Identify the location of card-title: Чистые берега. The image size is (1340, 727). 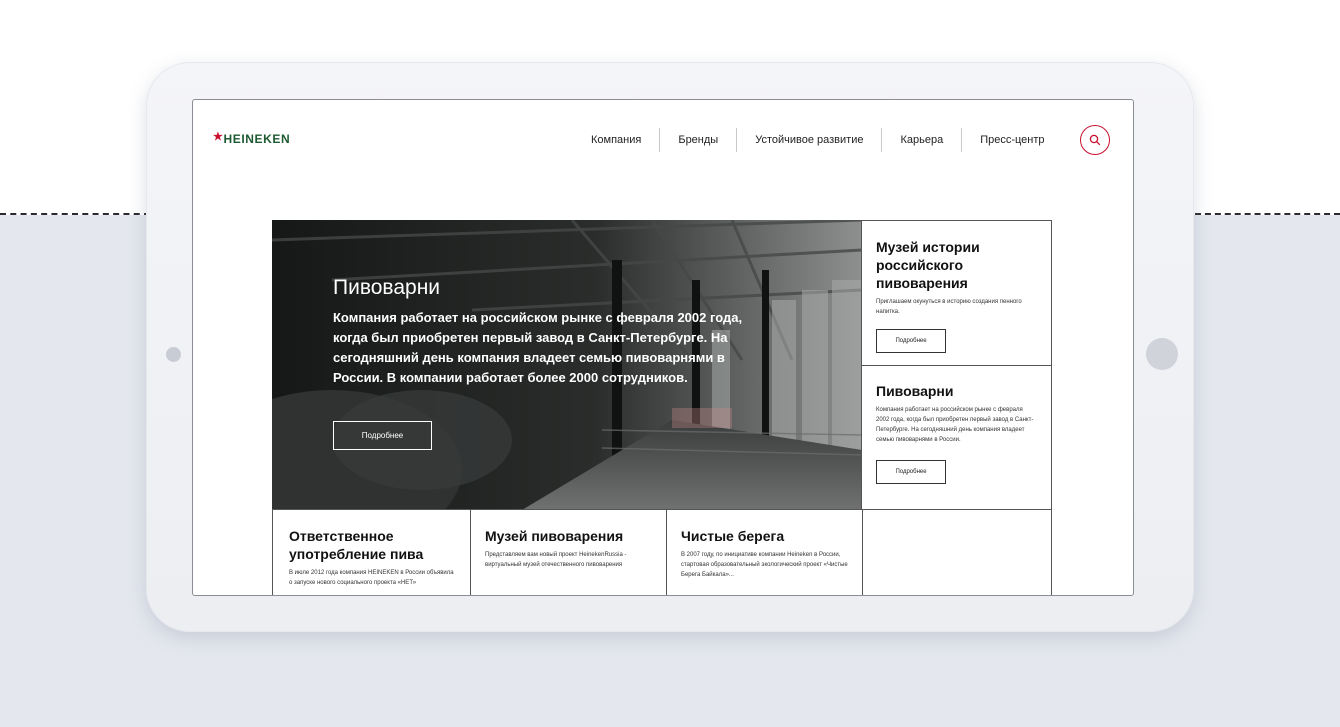
(733, 536).